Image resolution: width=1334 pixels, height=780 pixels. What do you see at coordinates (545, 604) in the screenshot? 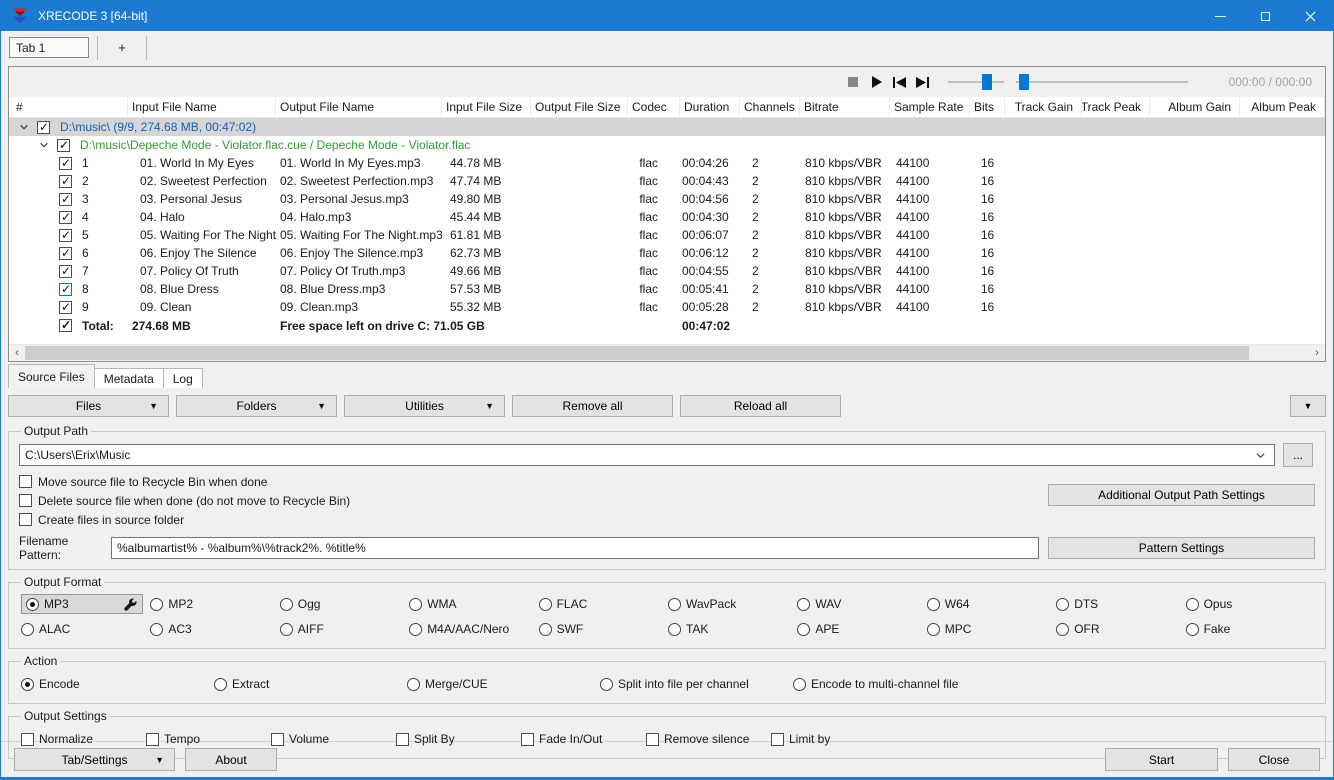
I see `radio-flac` at bounding box center [545, 604].